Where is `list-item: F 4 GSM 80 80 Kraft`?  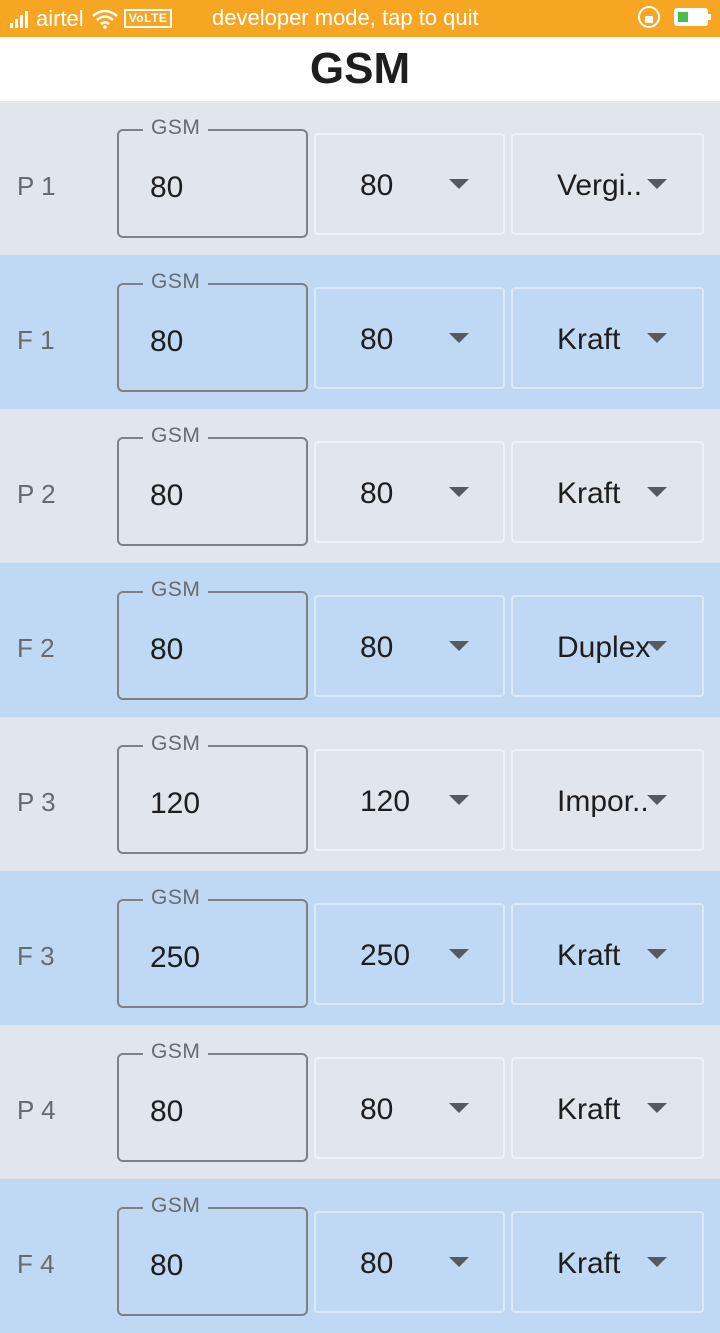 list-item: F 4 GSM 80 80 Kraft is located at coordinates (360, 1256).